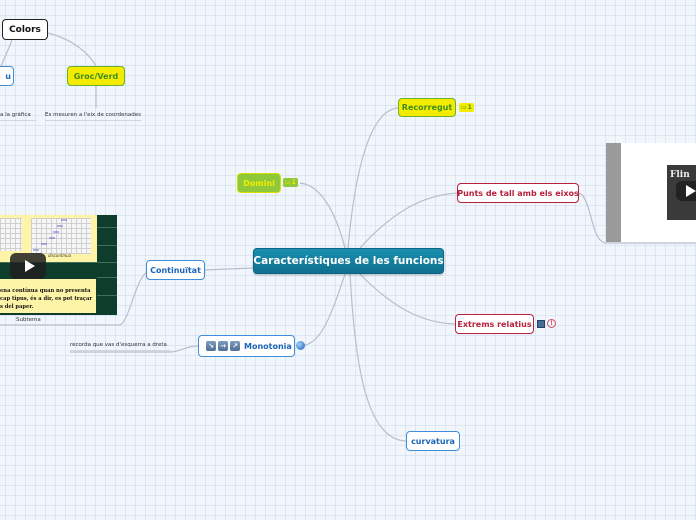 This screenshot has height=520, width=696. What do you see at coordinates (235, 346) in the screenshot?
I see `arrow-up-right-icon: ↗` at bounding box center [235, 346].